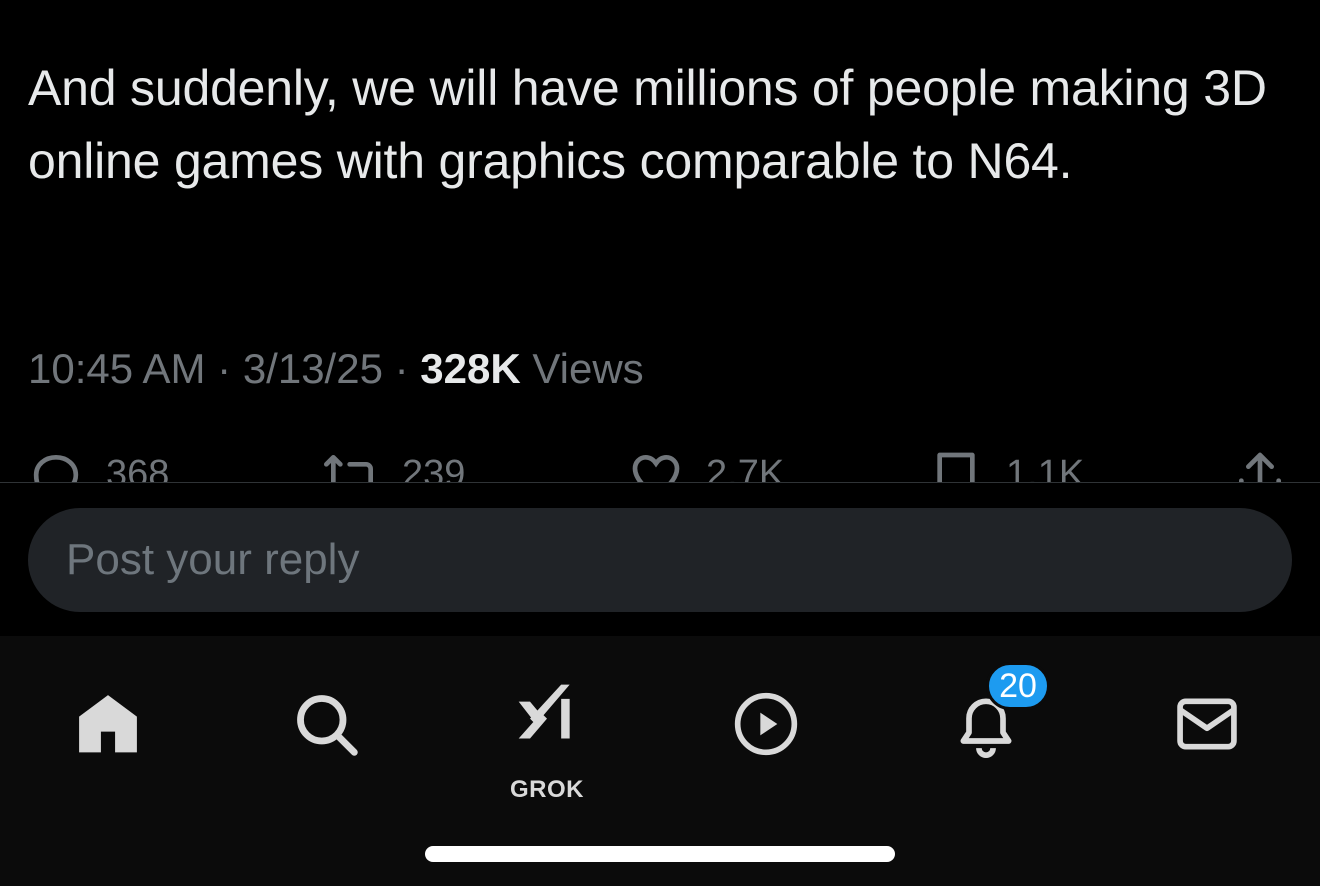  Describe the element at coordinates (656, 468) in the screenshot. I see `heart-icon` at that location.